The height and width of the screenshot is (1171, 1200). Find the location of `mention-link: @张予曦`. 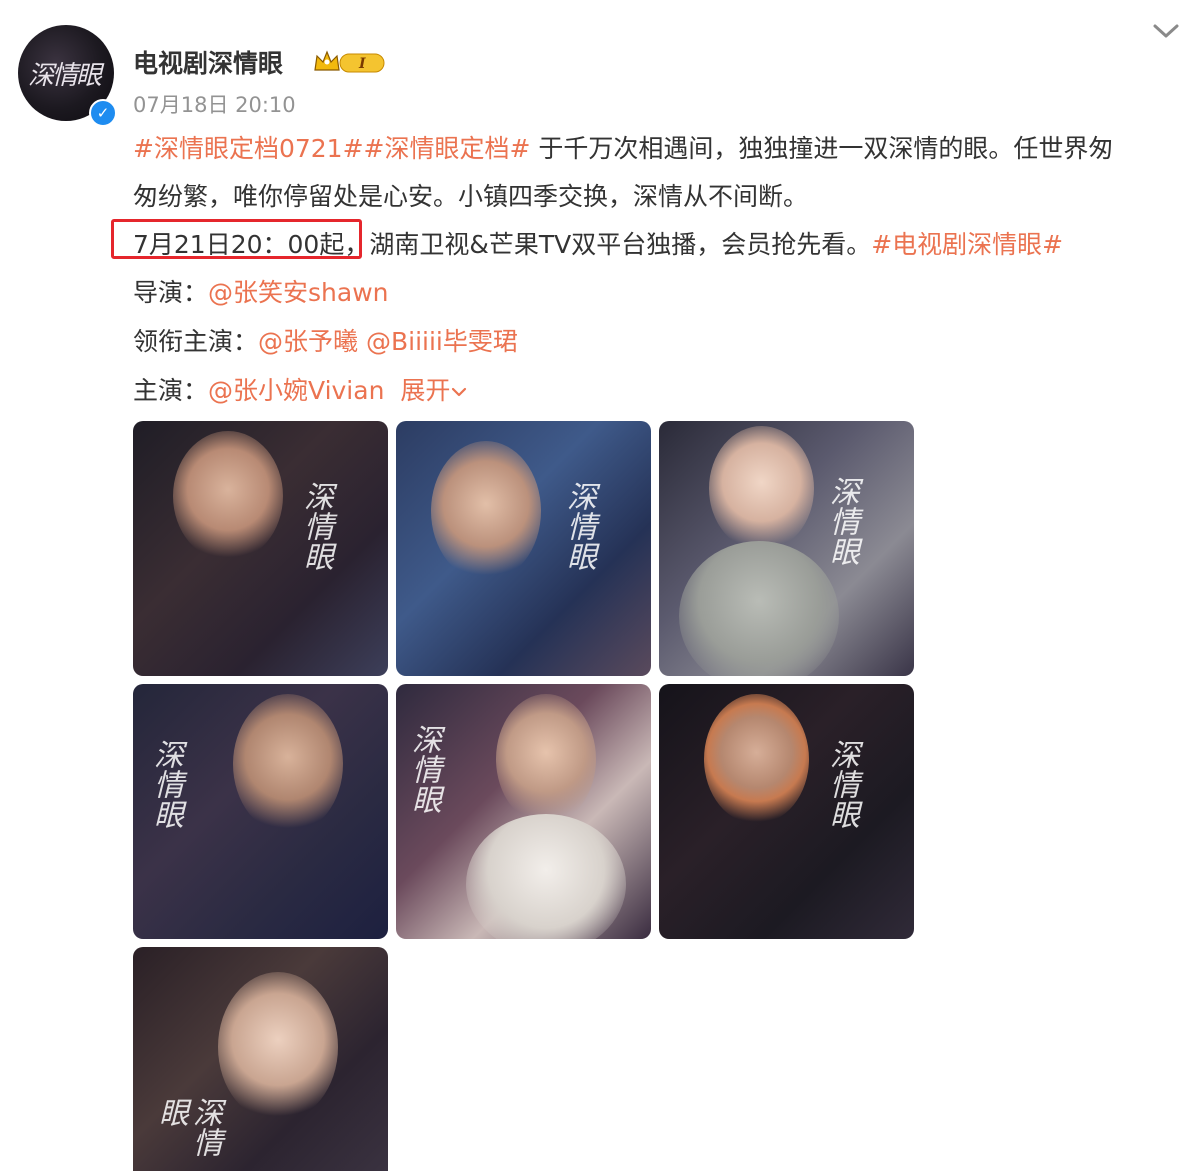

mention-link: @张予曦 is located at coordinates (308, 341).